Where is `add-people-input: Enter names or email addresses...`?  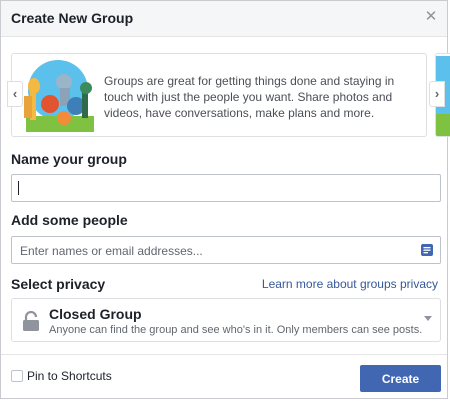
add-people-input: Enter names or email addresses... is located at coordinates (226, 250).